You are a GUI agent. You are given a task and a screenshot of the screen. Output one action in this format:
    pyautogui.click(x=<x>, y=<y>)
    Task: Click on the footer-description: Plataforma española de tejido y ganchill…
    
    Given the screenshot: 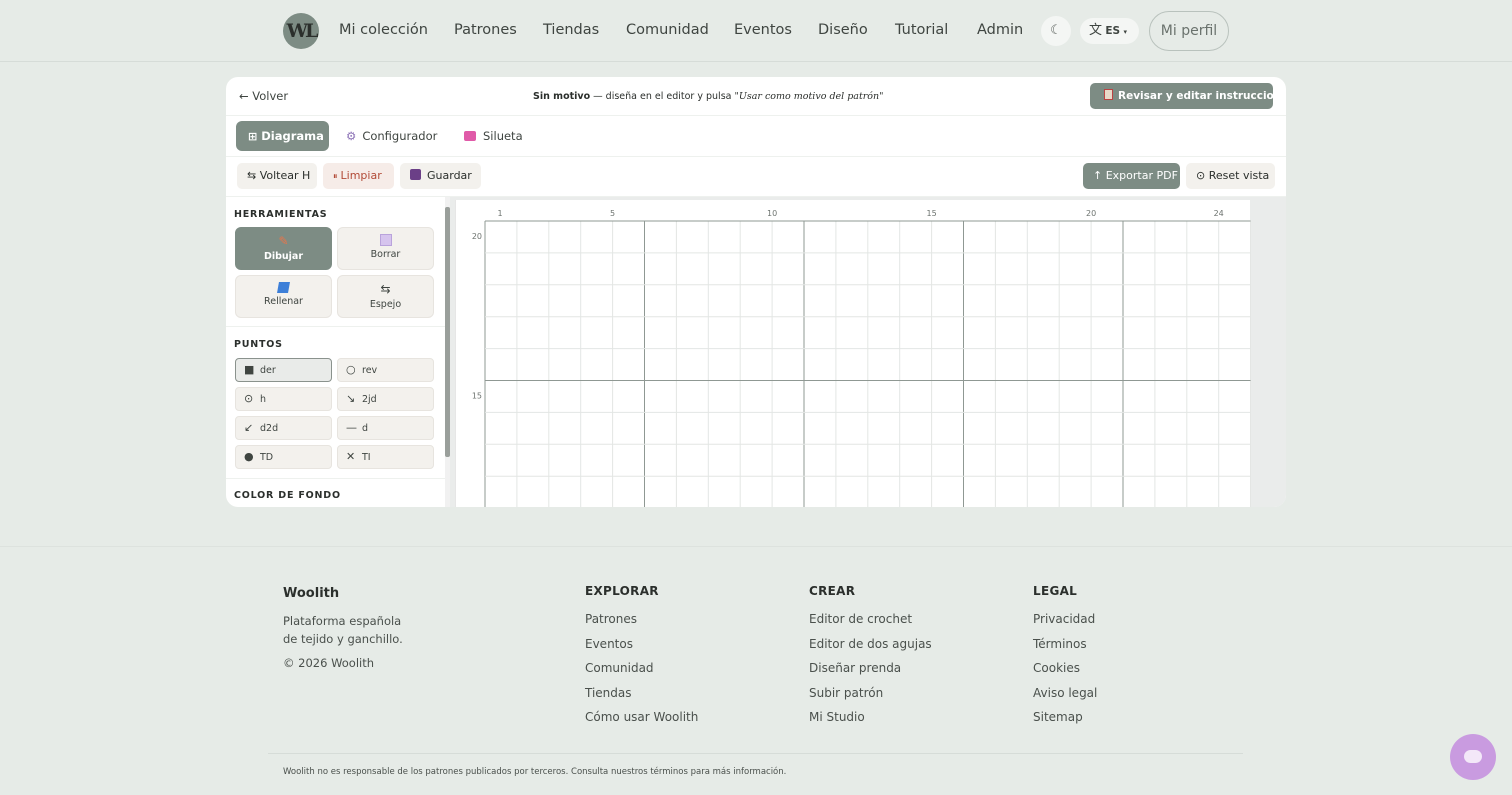 What is the action you would take?
    pyautogui.click(x=343, y=630)
    